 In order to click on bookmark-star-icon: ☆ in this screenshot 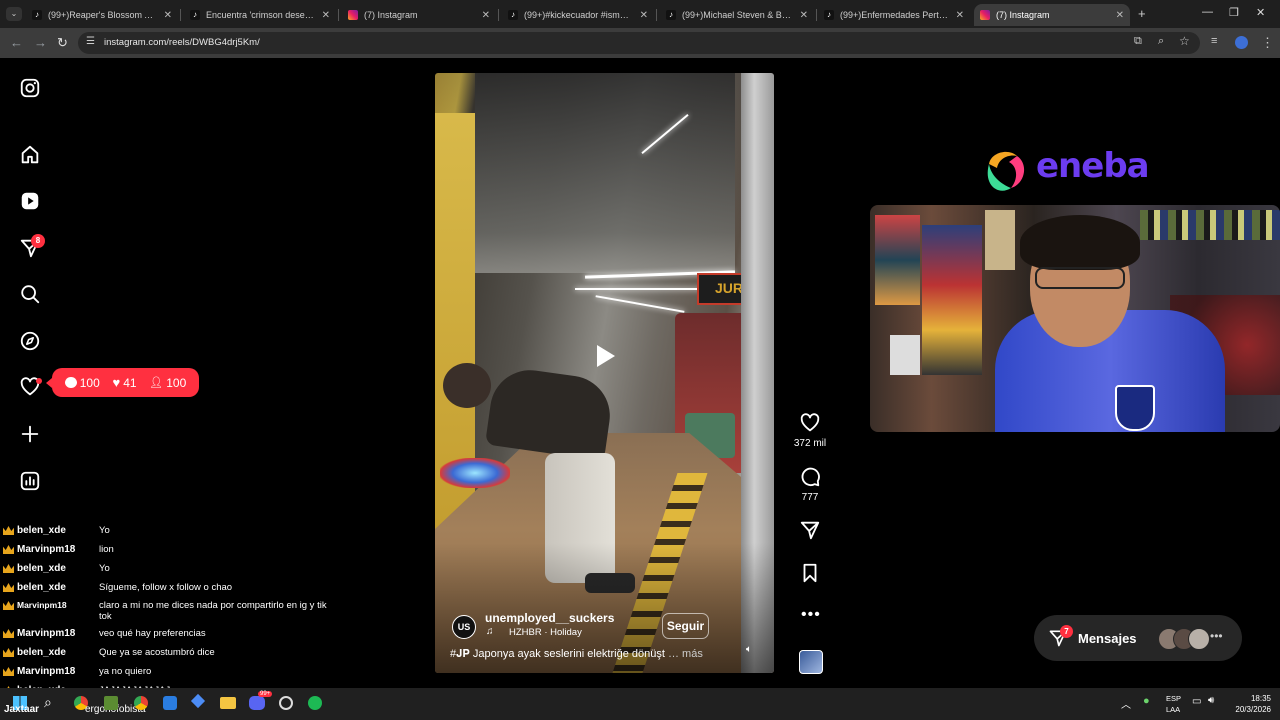, I will do `click(1184, 41)`.